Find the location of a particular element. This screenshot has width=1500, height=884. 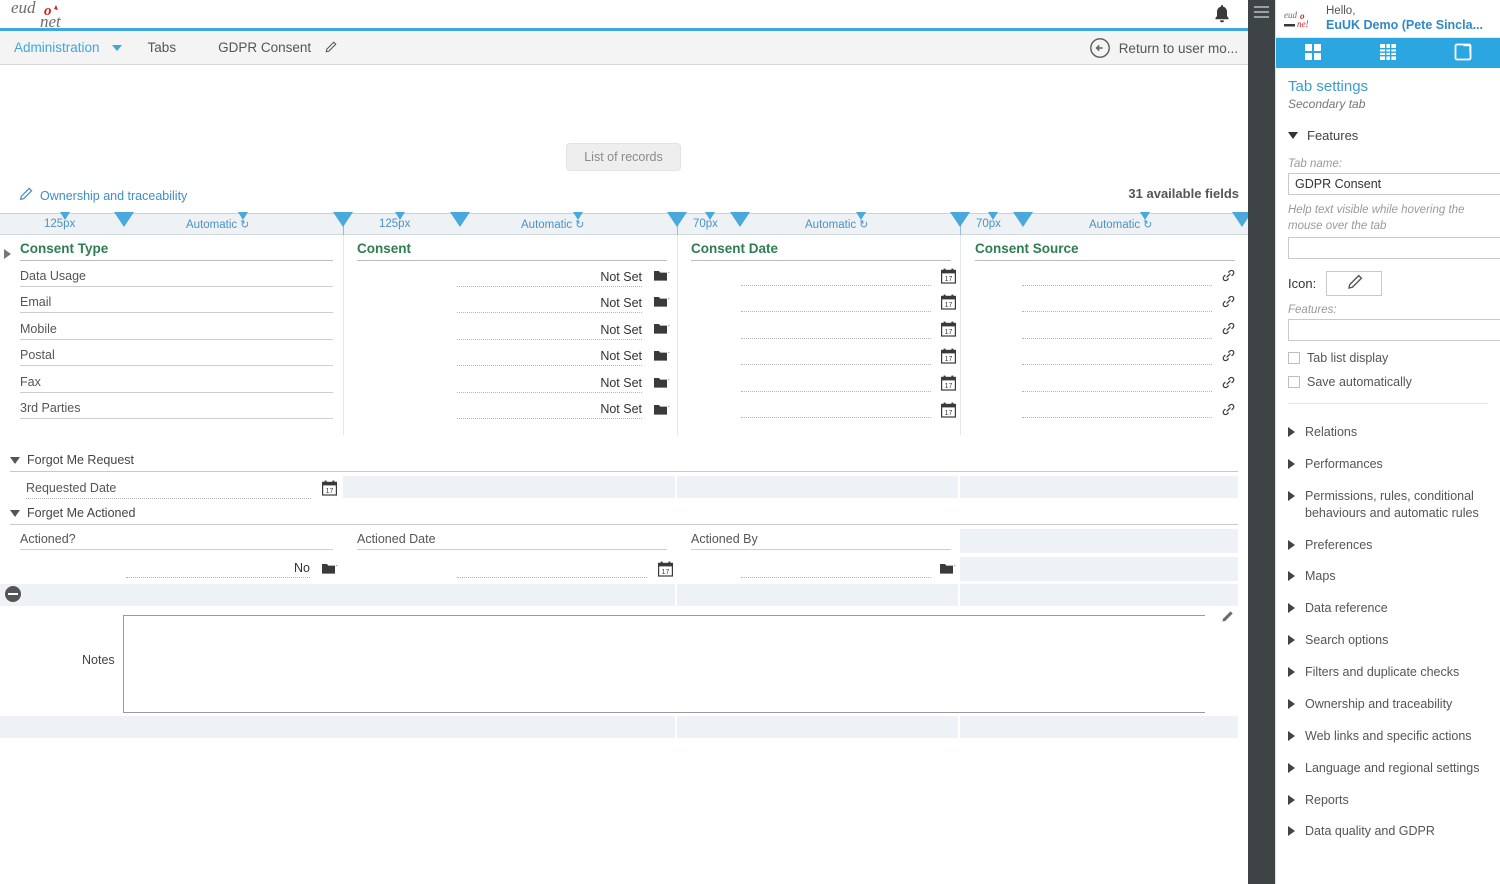

field-value-consent-2: Not Set is located at coordinates (549, 304).